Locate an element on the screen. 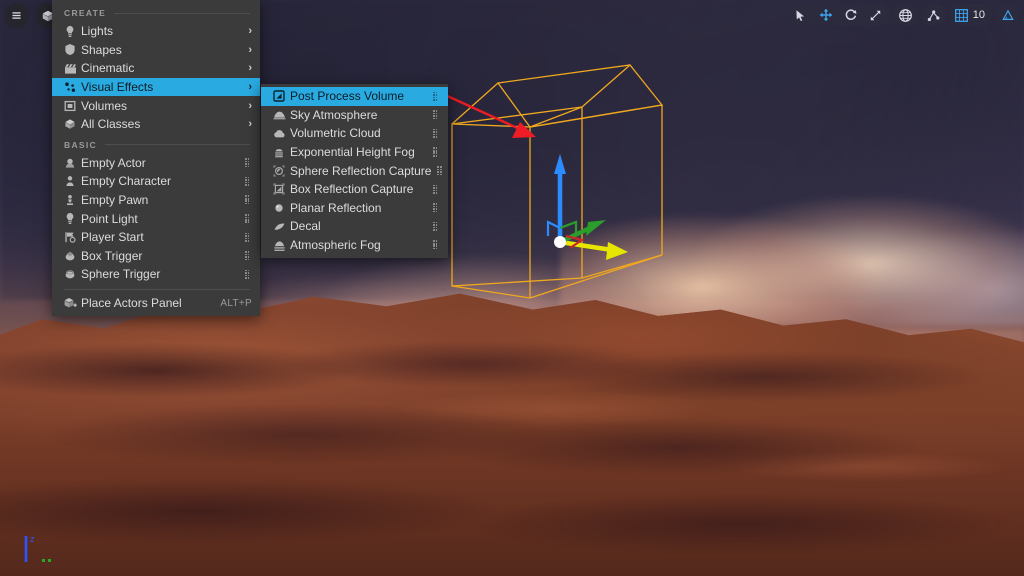 This screenshot has height=576, width=1024. selected-actor-bounds is located at coordinates (560, 175).